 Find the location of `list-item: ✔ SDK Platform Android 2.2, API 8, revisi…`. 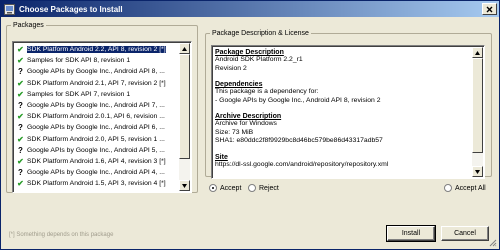

list-item: ✔ SDK Platform Android 2.2, API 8, revisi… is located at coordinates (97, 49).